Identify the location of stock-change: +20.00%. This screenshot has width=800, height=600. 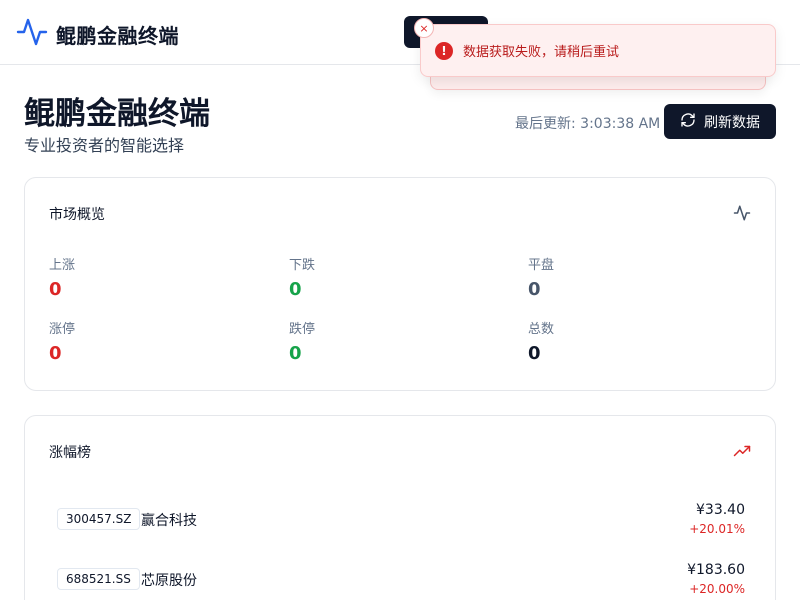
(717, 589).